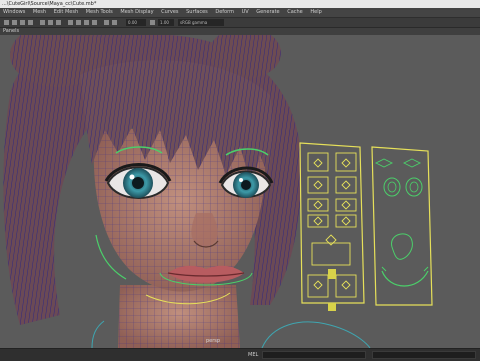 The height and width of the screenshot is (361, 480). Describe the element at coordinates (94, 22) in the screenshot. I see `lights-icon` at that location.